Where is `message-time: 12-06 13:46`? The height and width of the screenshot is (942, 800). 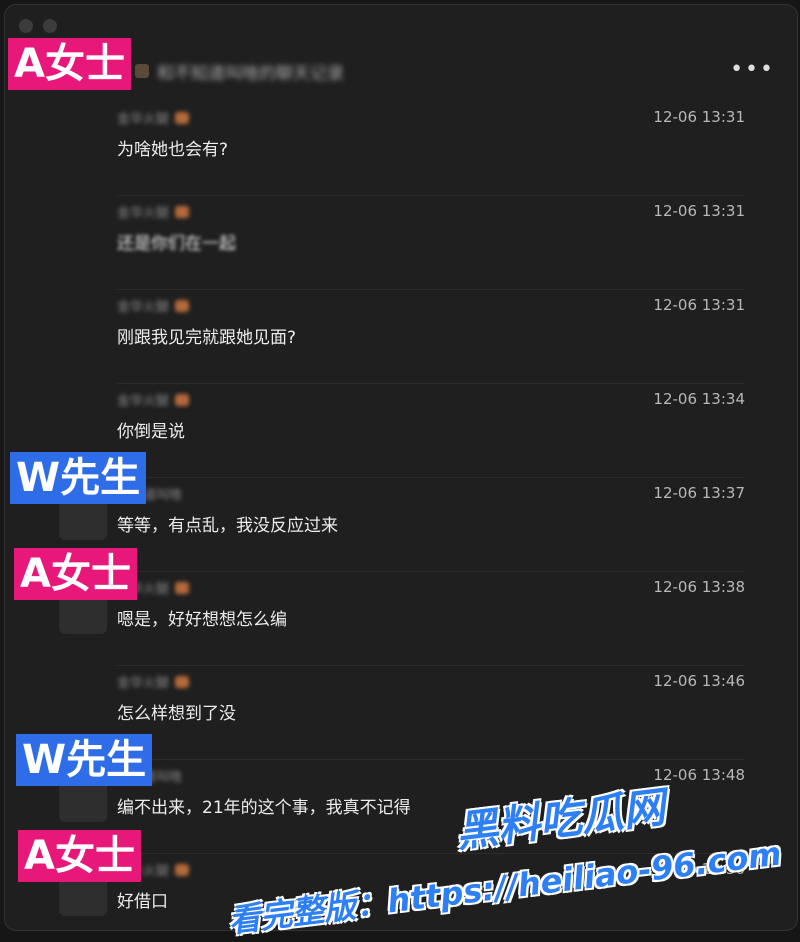 message-time: 12-06 13:46 is located at coordinates (699, 681).